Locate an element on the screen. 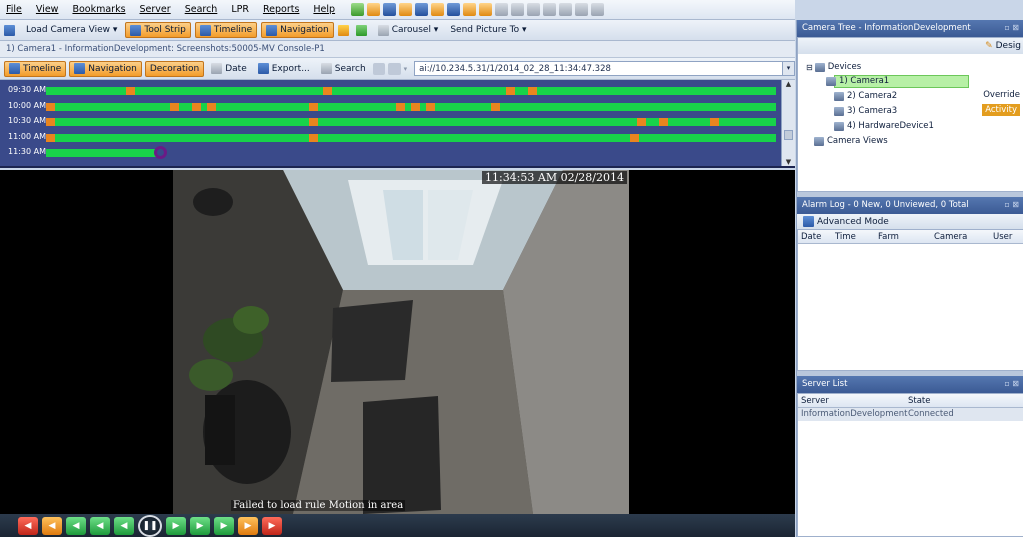 Image resolution: width=1023 pixels, height=537 pixels. column-state: State is located at coordinates (919, 401).